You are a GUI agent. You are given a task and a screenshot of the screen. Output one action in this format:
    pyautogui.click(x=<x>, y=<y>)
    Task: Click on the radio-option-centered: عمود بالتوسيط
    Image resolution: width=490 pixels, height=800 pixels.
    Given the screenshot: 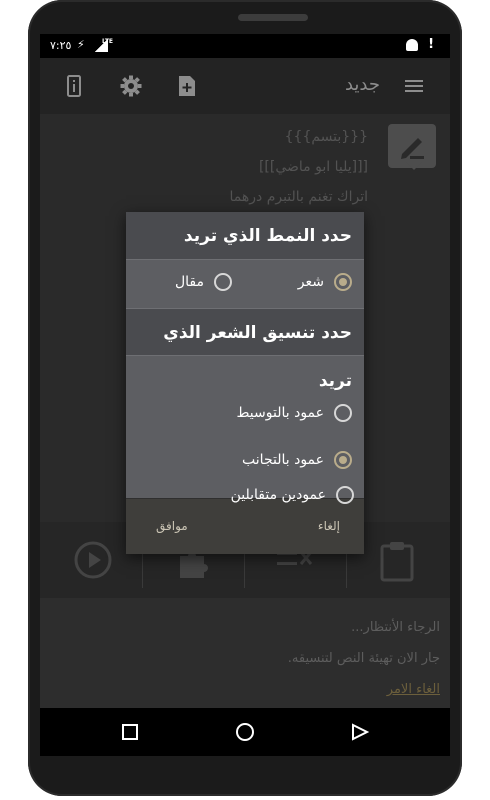 What is the action you would take?
    pyautogui.click(x=294, y=413)
    